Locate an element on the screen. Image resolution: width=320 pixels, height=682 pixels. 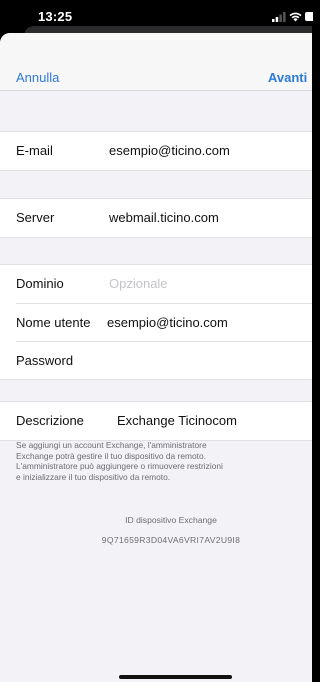
server-field: webmail.ticino.com is located at coordinates (164, 217).